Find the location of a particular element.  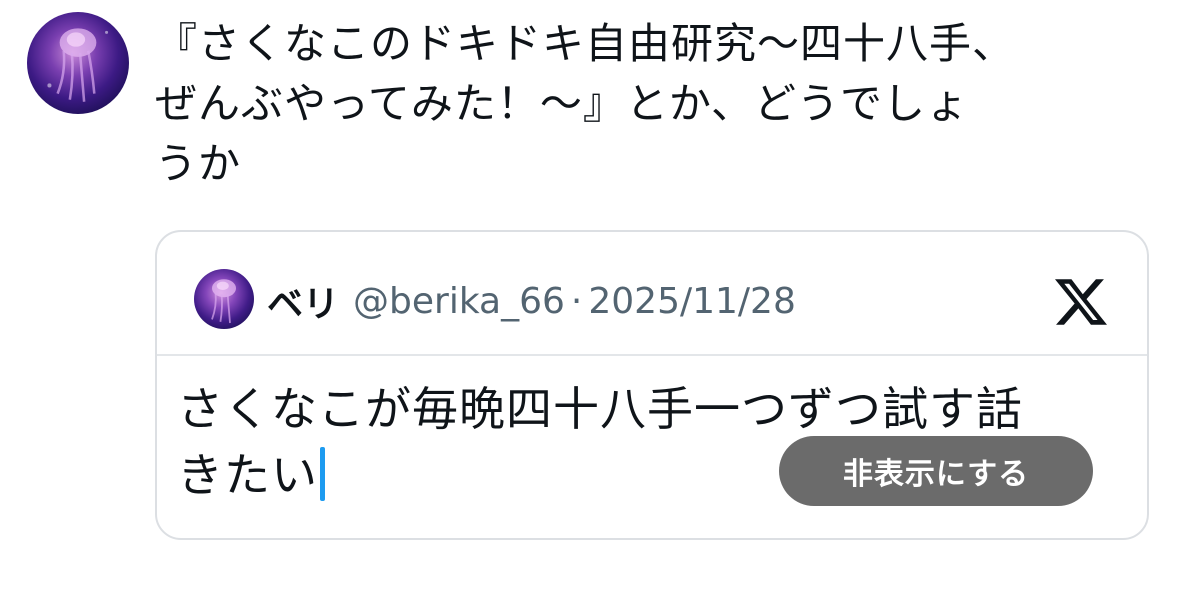

quoted-author-avatar is located at coordinates (224, 299).